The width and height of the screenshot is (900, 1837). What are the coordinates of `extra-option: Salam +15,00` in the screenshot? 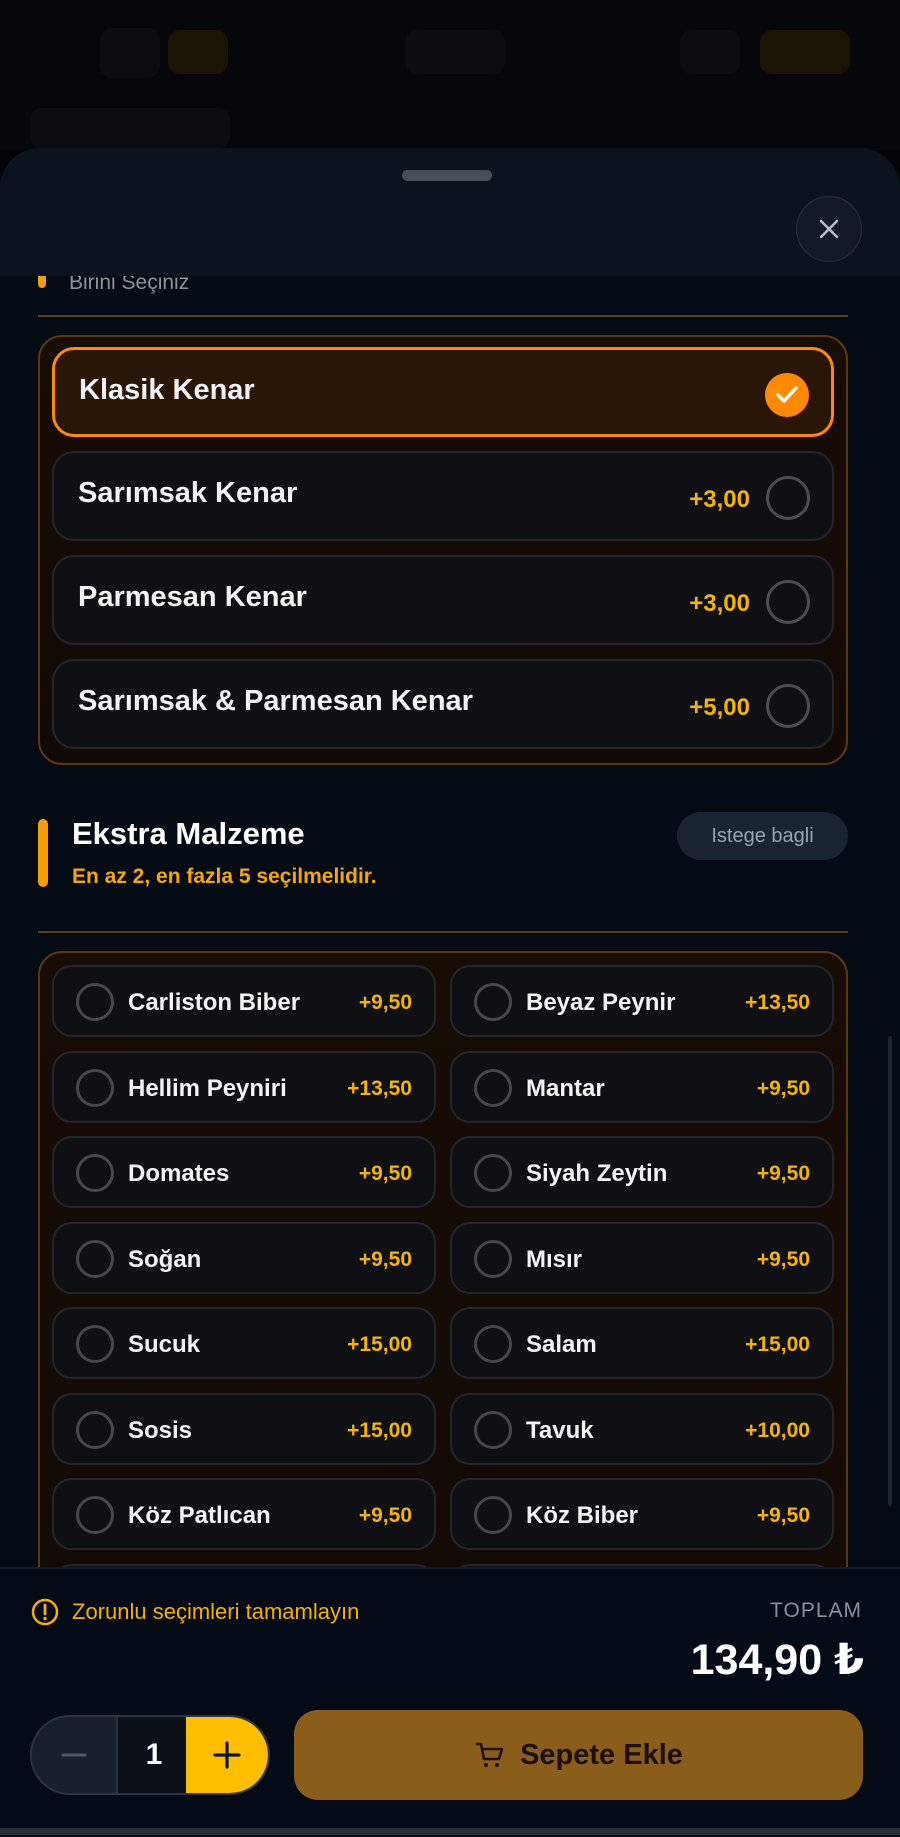 It's located at (642, 1343).